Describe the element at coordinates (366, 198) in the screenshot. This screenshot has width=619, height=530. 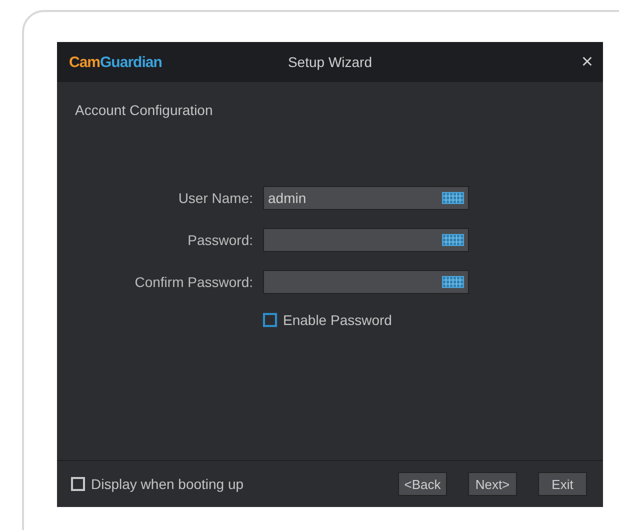
I see `input-field: admin` at that location.